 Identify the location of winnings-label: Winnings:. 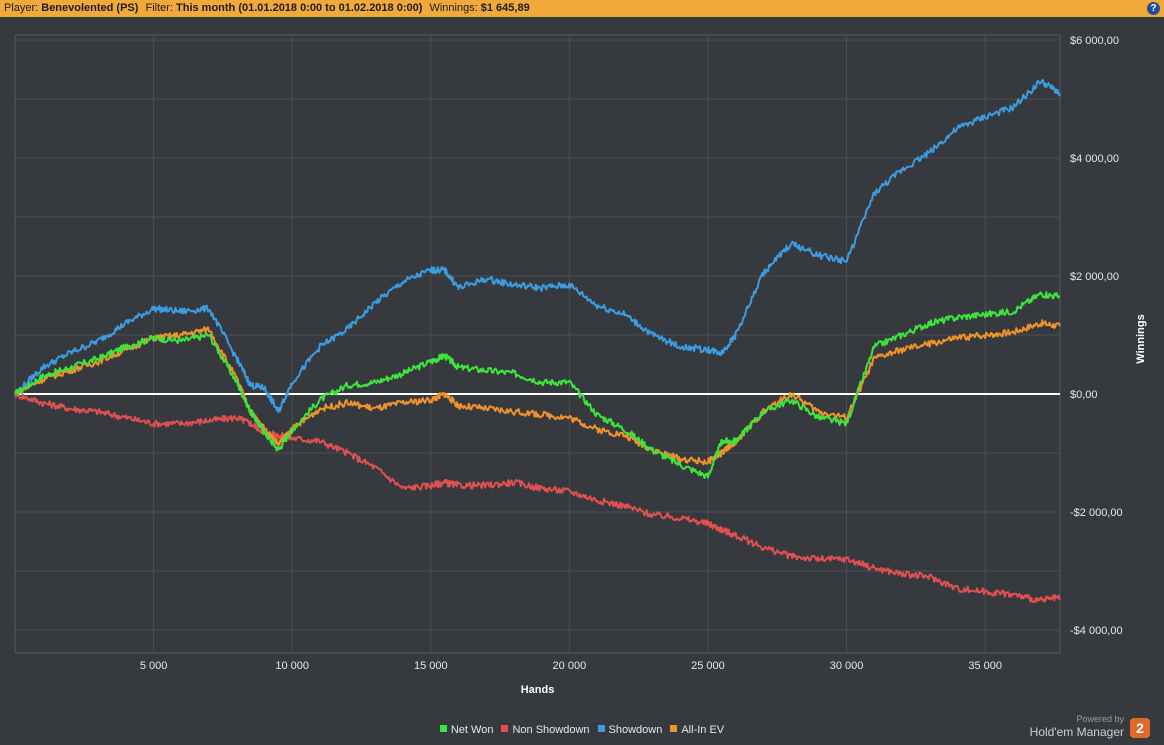
(453, 8).